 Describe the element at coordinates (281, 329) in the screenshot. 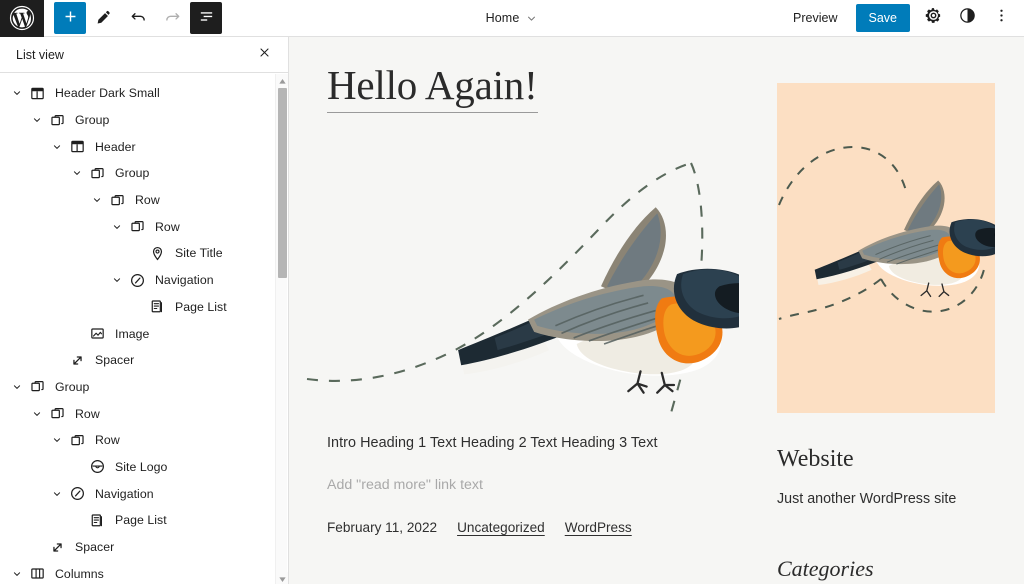

I see `sidebar-scrollbar` at that location.